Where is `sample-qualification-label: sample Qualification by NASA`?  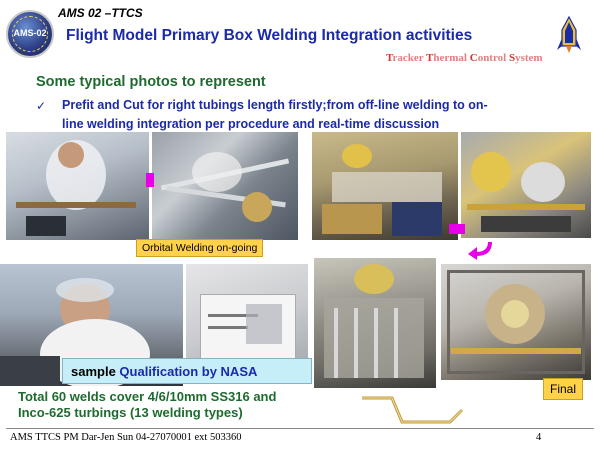
sample-qualification-label: sample Qualification by NASA is located at coordinates (187, 371).